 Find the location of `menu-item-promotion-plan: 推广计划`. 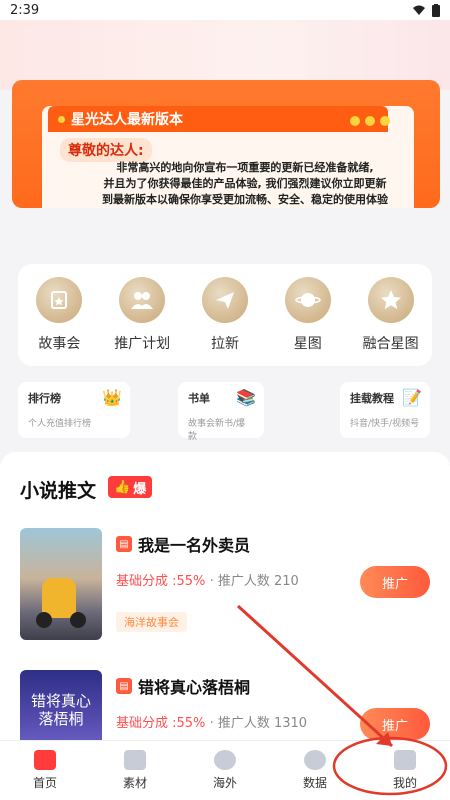

menu-item-promotion-plan: 推广计划 is located at coordinates (142, 315).